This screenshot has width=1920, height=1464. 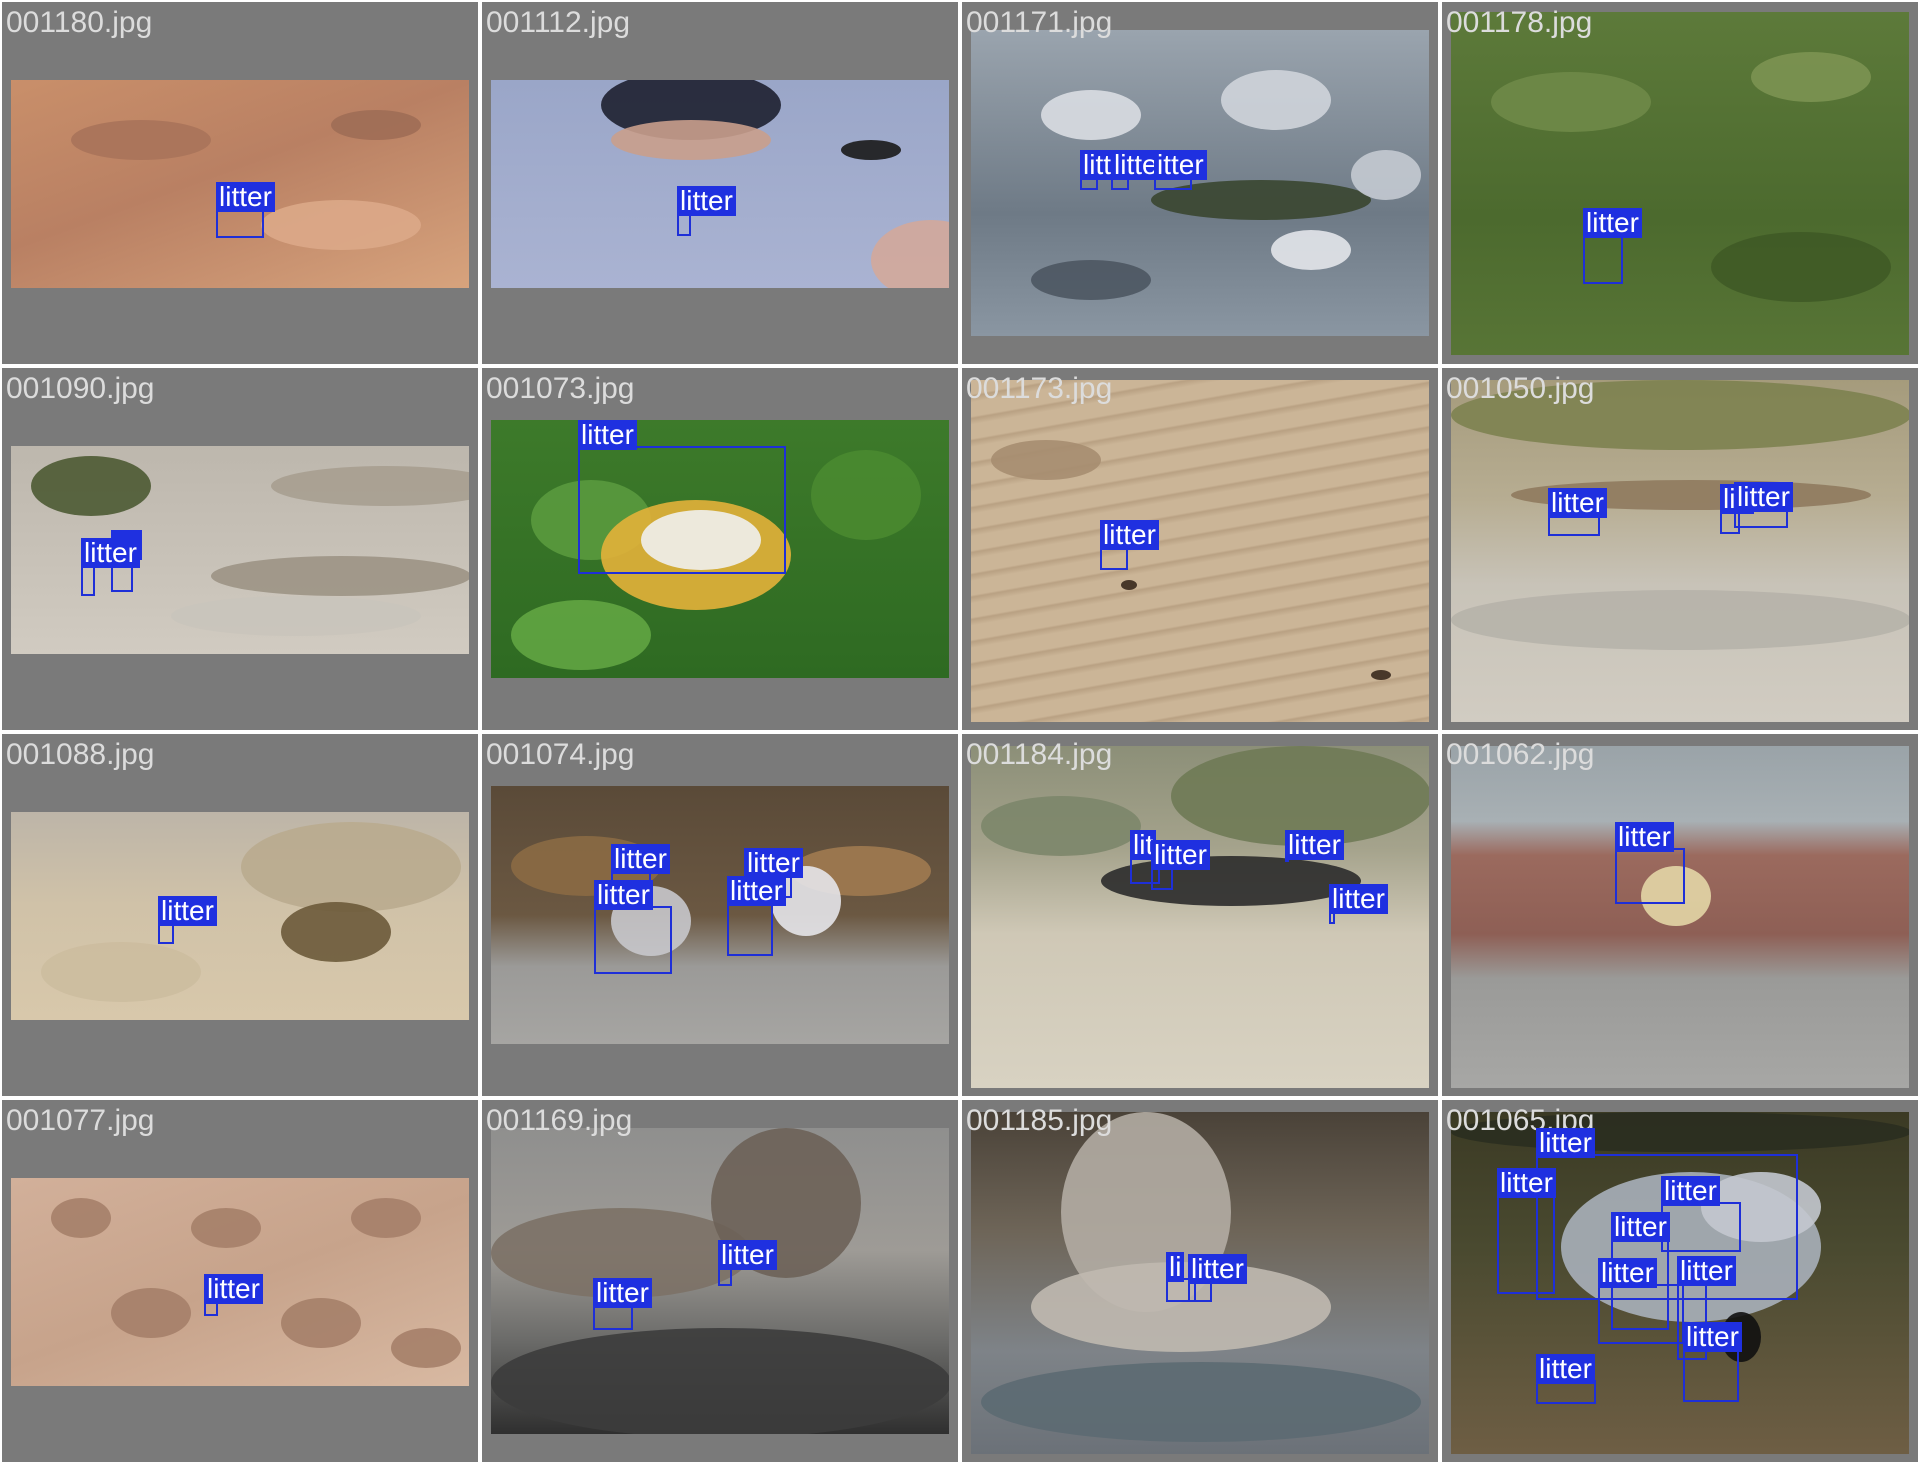 I want to click on image-tile: 001112.jpg litter, so click(x=720, y=183).